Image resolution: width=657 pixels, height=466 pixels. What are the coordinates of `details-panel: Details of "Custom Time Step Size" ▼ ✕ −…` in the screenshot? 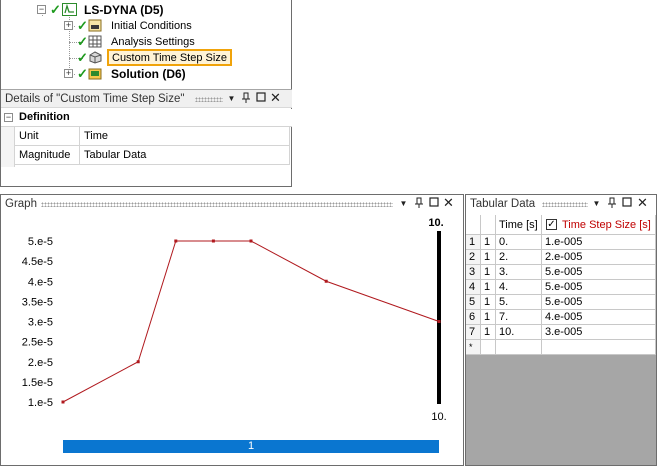 It's located at (146, 138).